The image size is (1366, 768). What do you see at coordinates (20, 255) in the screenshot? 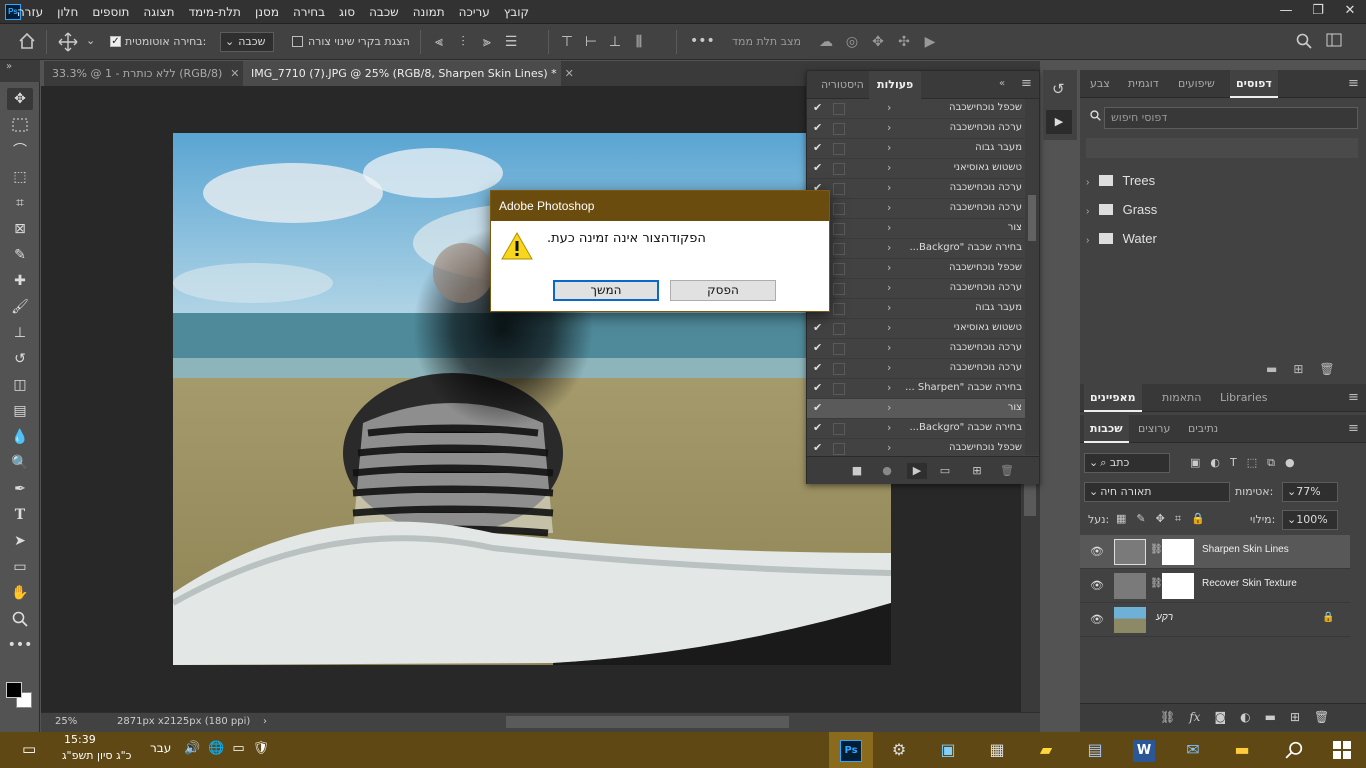
I see `eyedropper-tool-icon: ✎` at bounding box center [20, 255].